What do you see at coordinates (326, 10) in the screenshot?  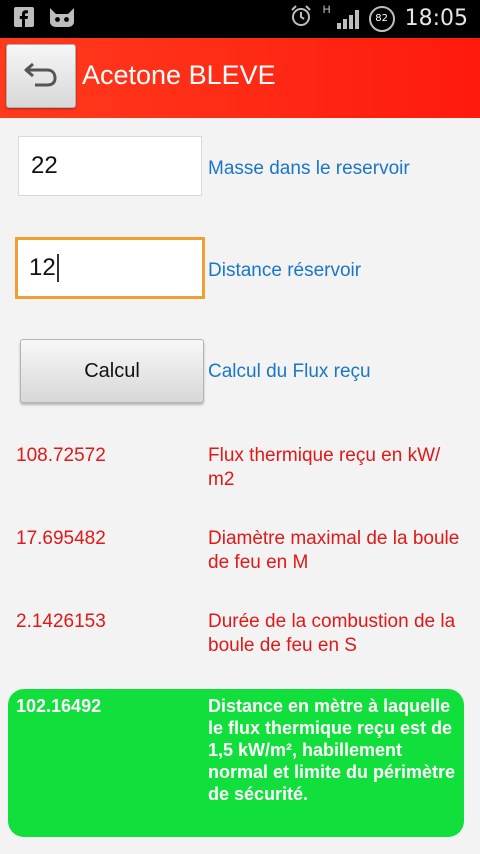 I see `network-type: H` at bounding box center [326, 10].